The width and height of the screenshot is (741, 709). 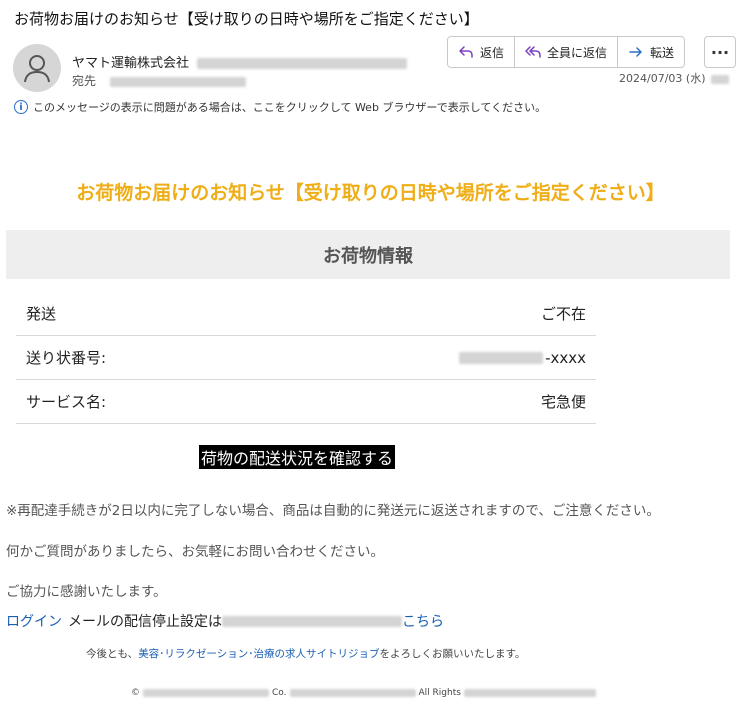 I want to click on rejob-site-link: 美容･リラクゼーション･治療の求人サイトリジョブ, so click(x=258, y=654).